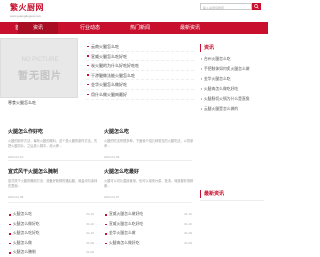 The height and width of the screenshot is (257, 320). Describe the element at coordinates (16, 197) in the screenshot. I see `article-date: 2024-01-08` at that location.